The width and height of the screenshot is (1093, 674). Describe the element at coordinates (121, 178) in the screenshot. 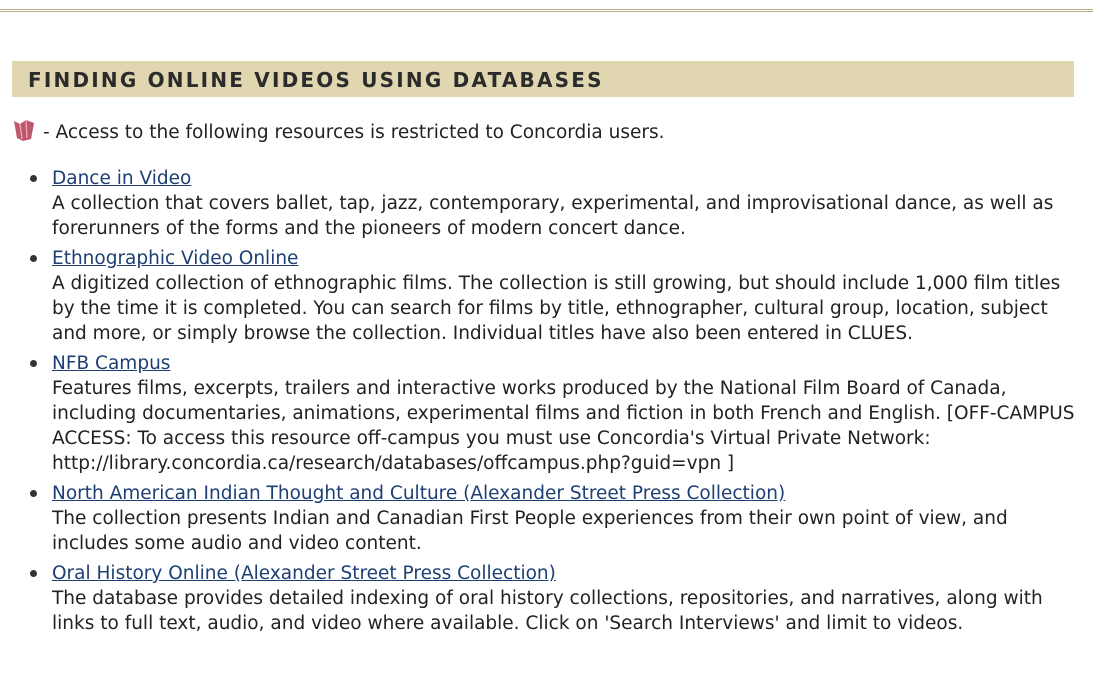

I see `resource-link-dance-in-video: Dance in Video` at that location.